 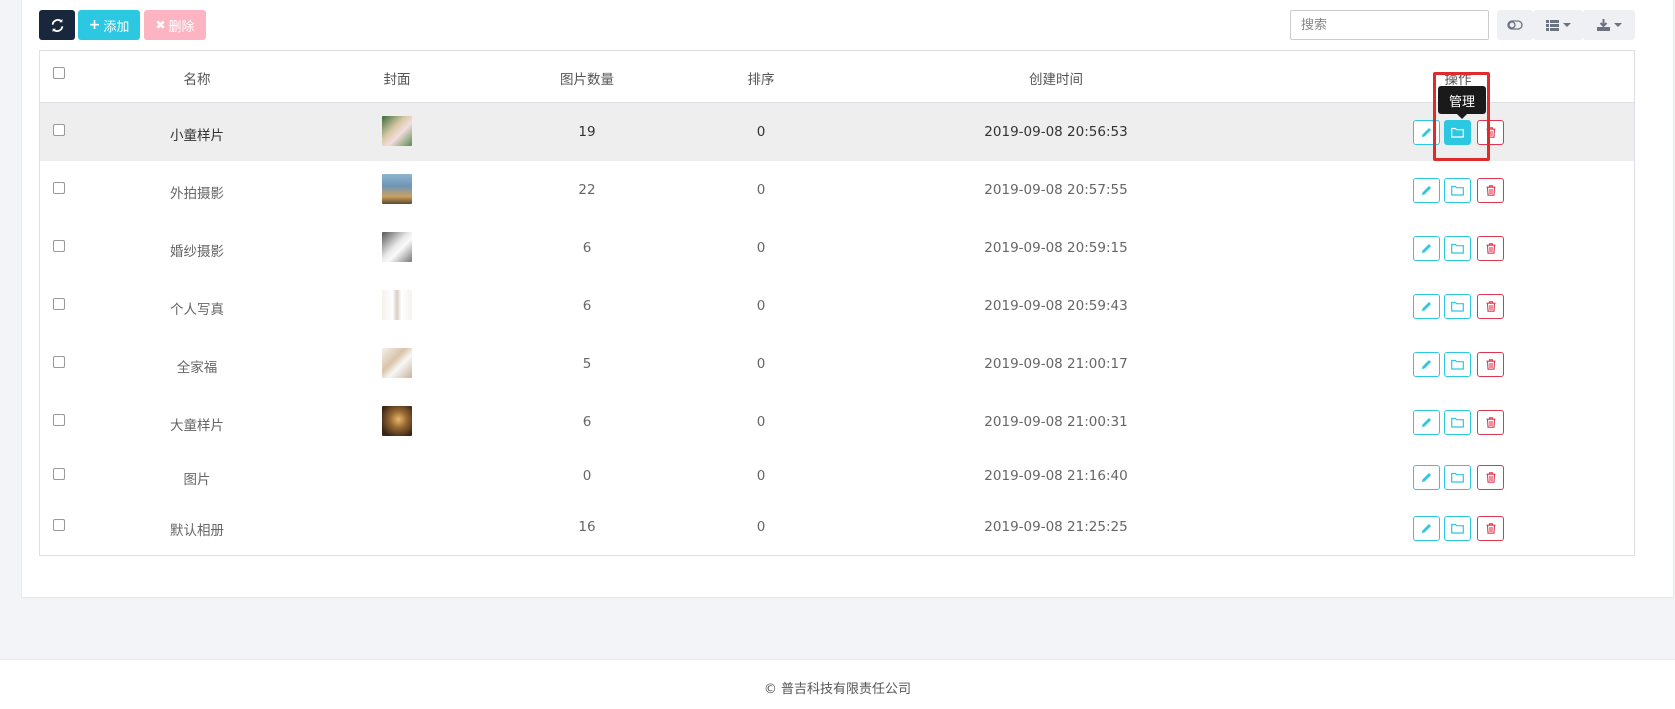 What do you see at coordinates (837, 364) in the screenshot?
I see `table-row: 全家福 5 0 2019-09-08 21:00:17` at bounding box center [837, 364].